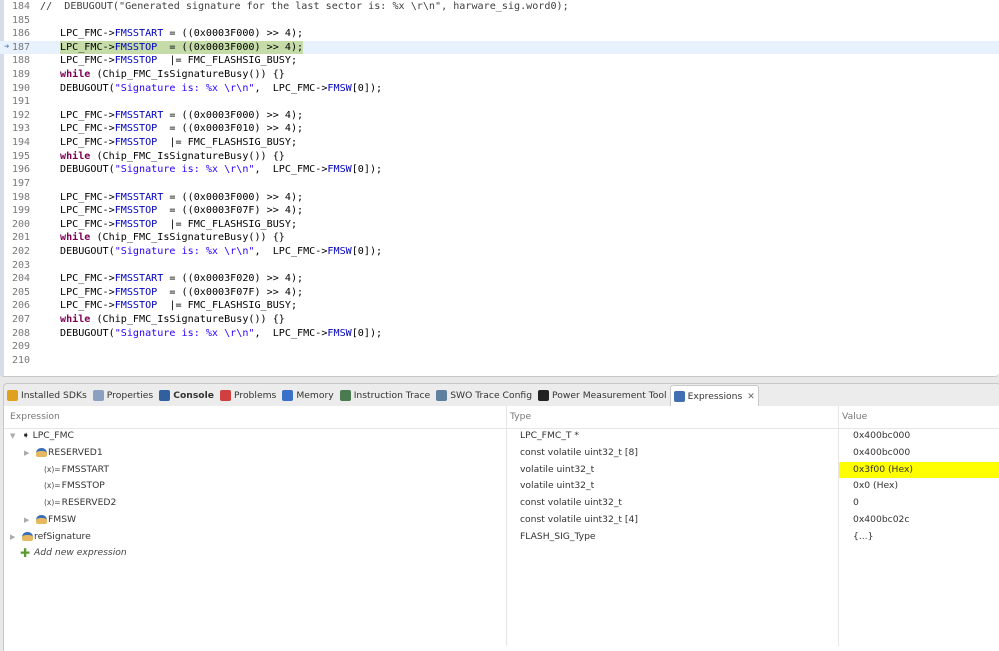  What do you see at coordinates (499, 157) in the screenshot?
I see `code-line: 195 while (Chip_FMC_IsSignatureBusy()) {}` at bounding box center [499, 157].